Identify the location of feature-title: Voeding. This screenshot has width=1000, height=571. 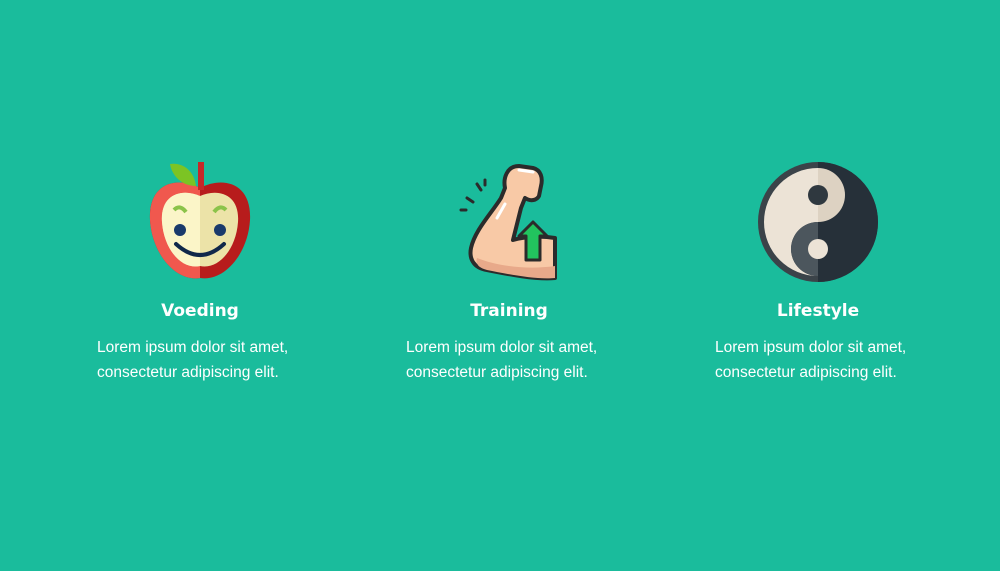
(200, 311).